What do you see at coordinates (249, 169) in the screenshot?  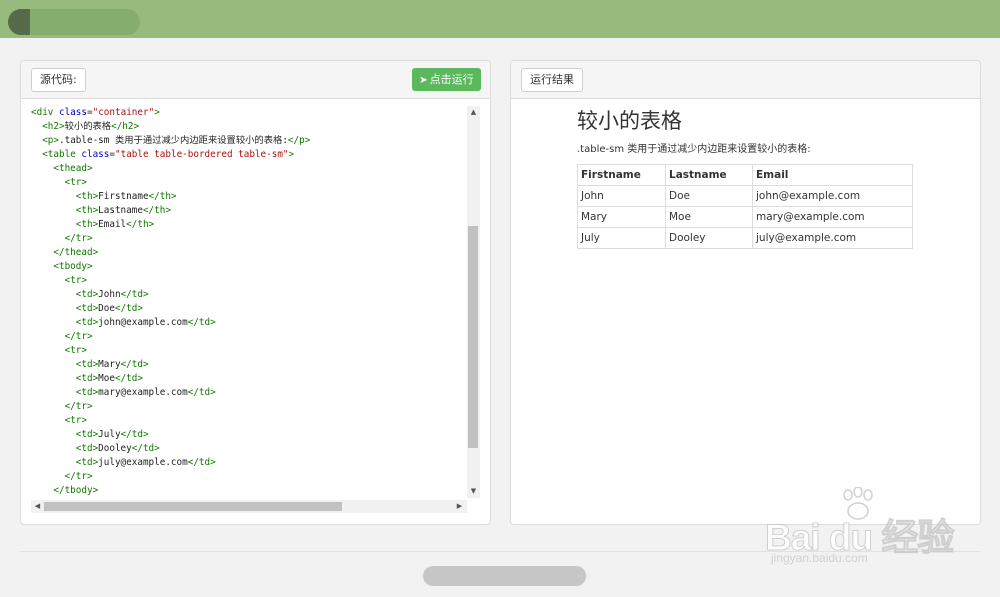 I see `code-line: <thead>` at bounding box center [249, 169].